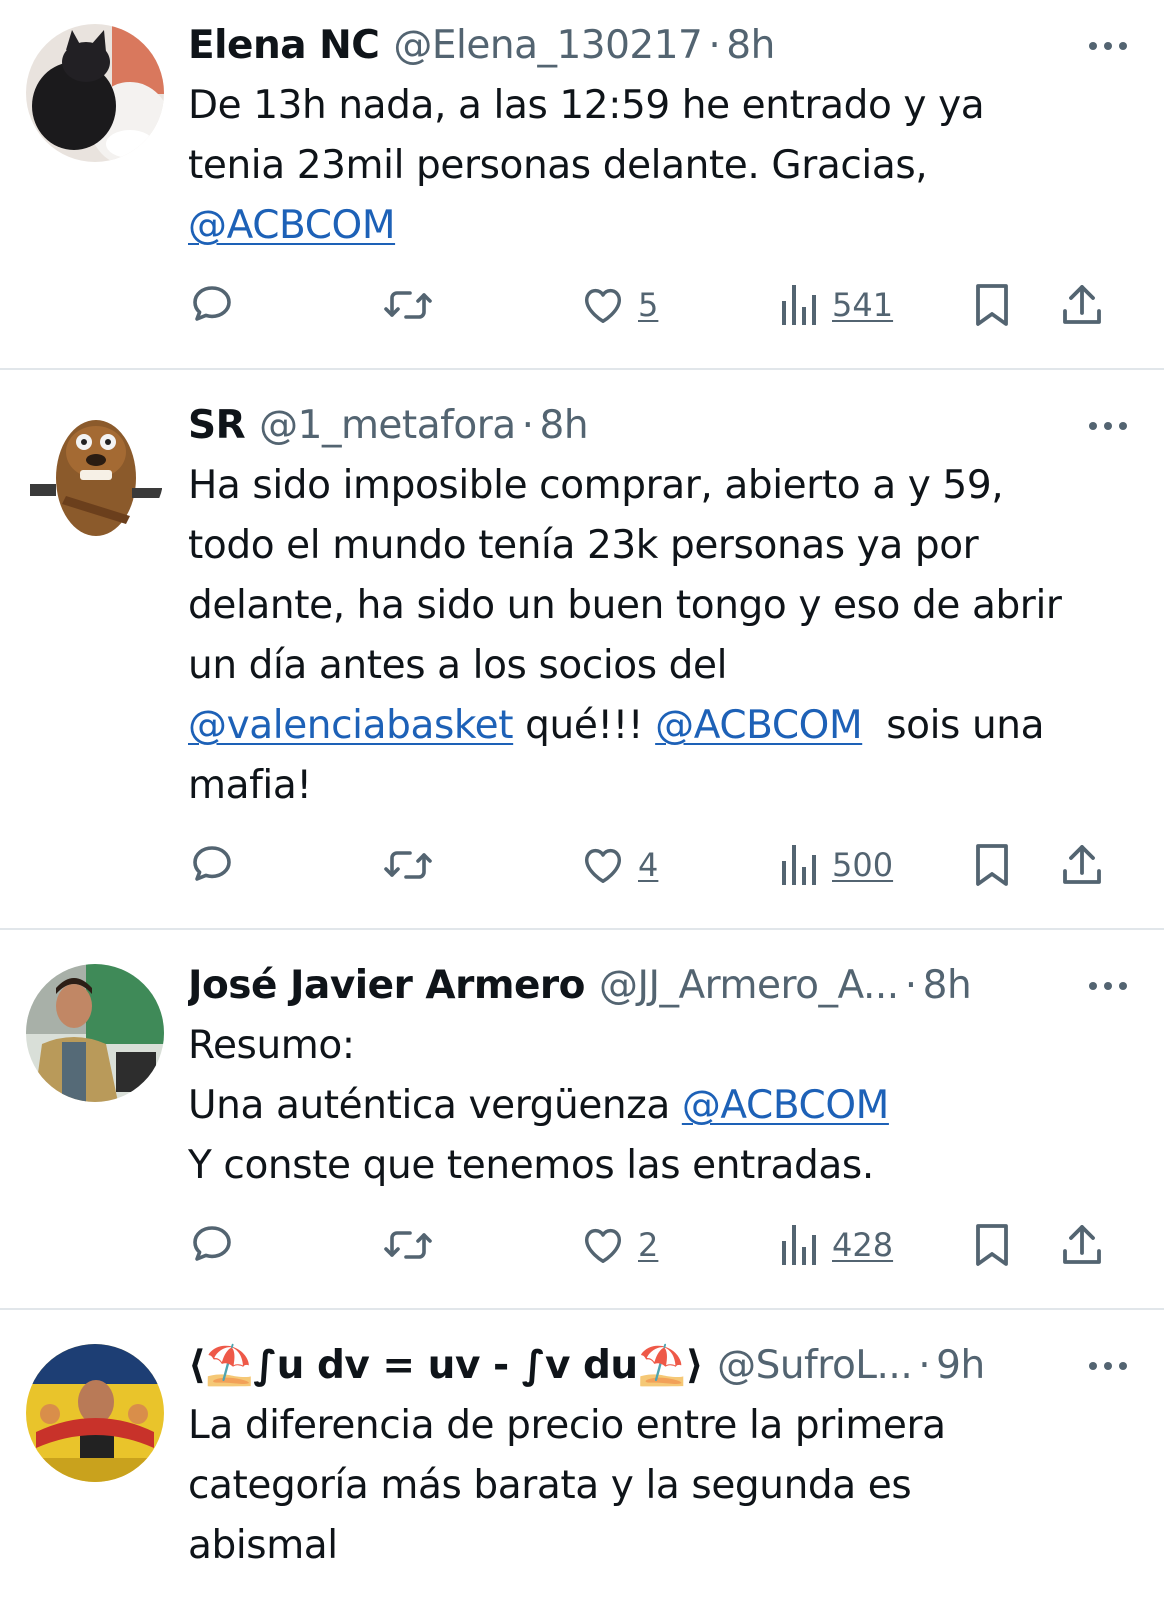 The height and width of the screenshot is (1610, 1164). I want to click on view-count: 500, so click(862, 865).